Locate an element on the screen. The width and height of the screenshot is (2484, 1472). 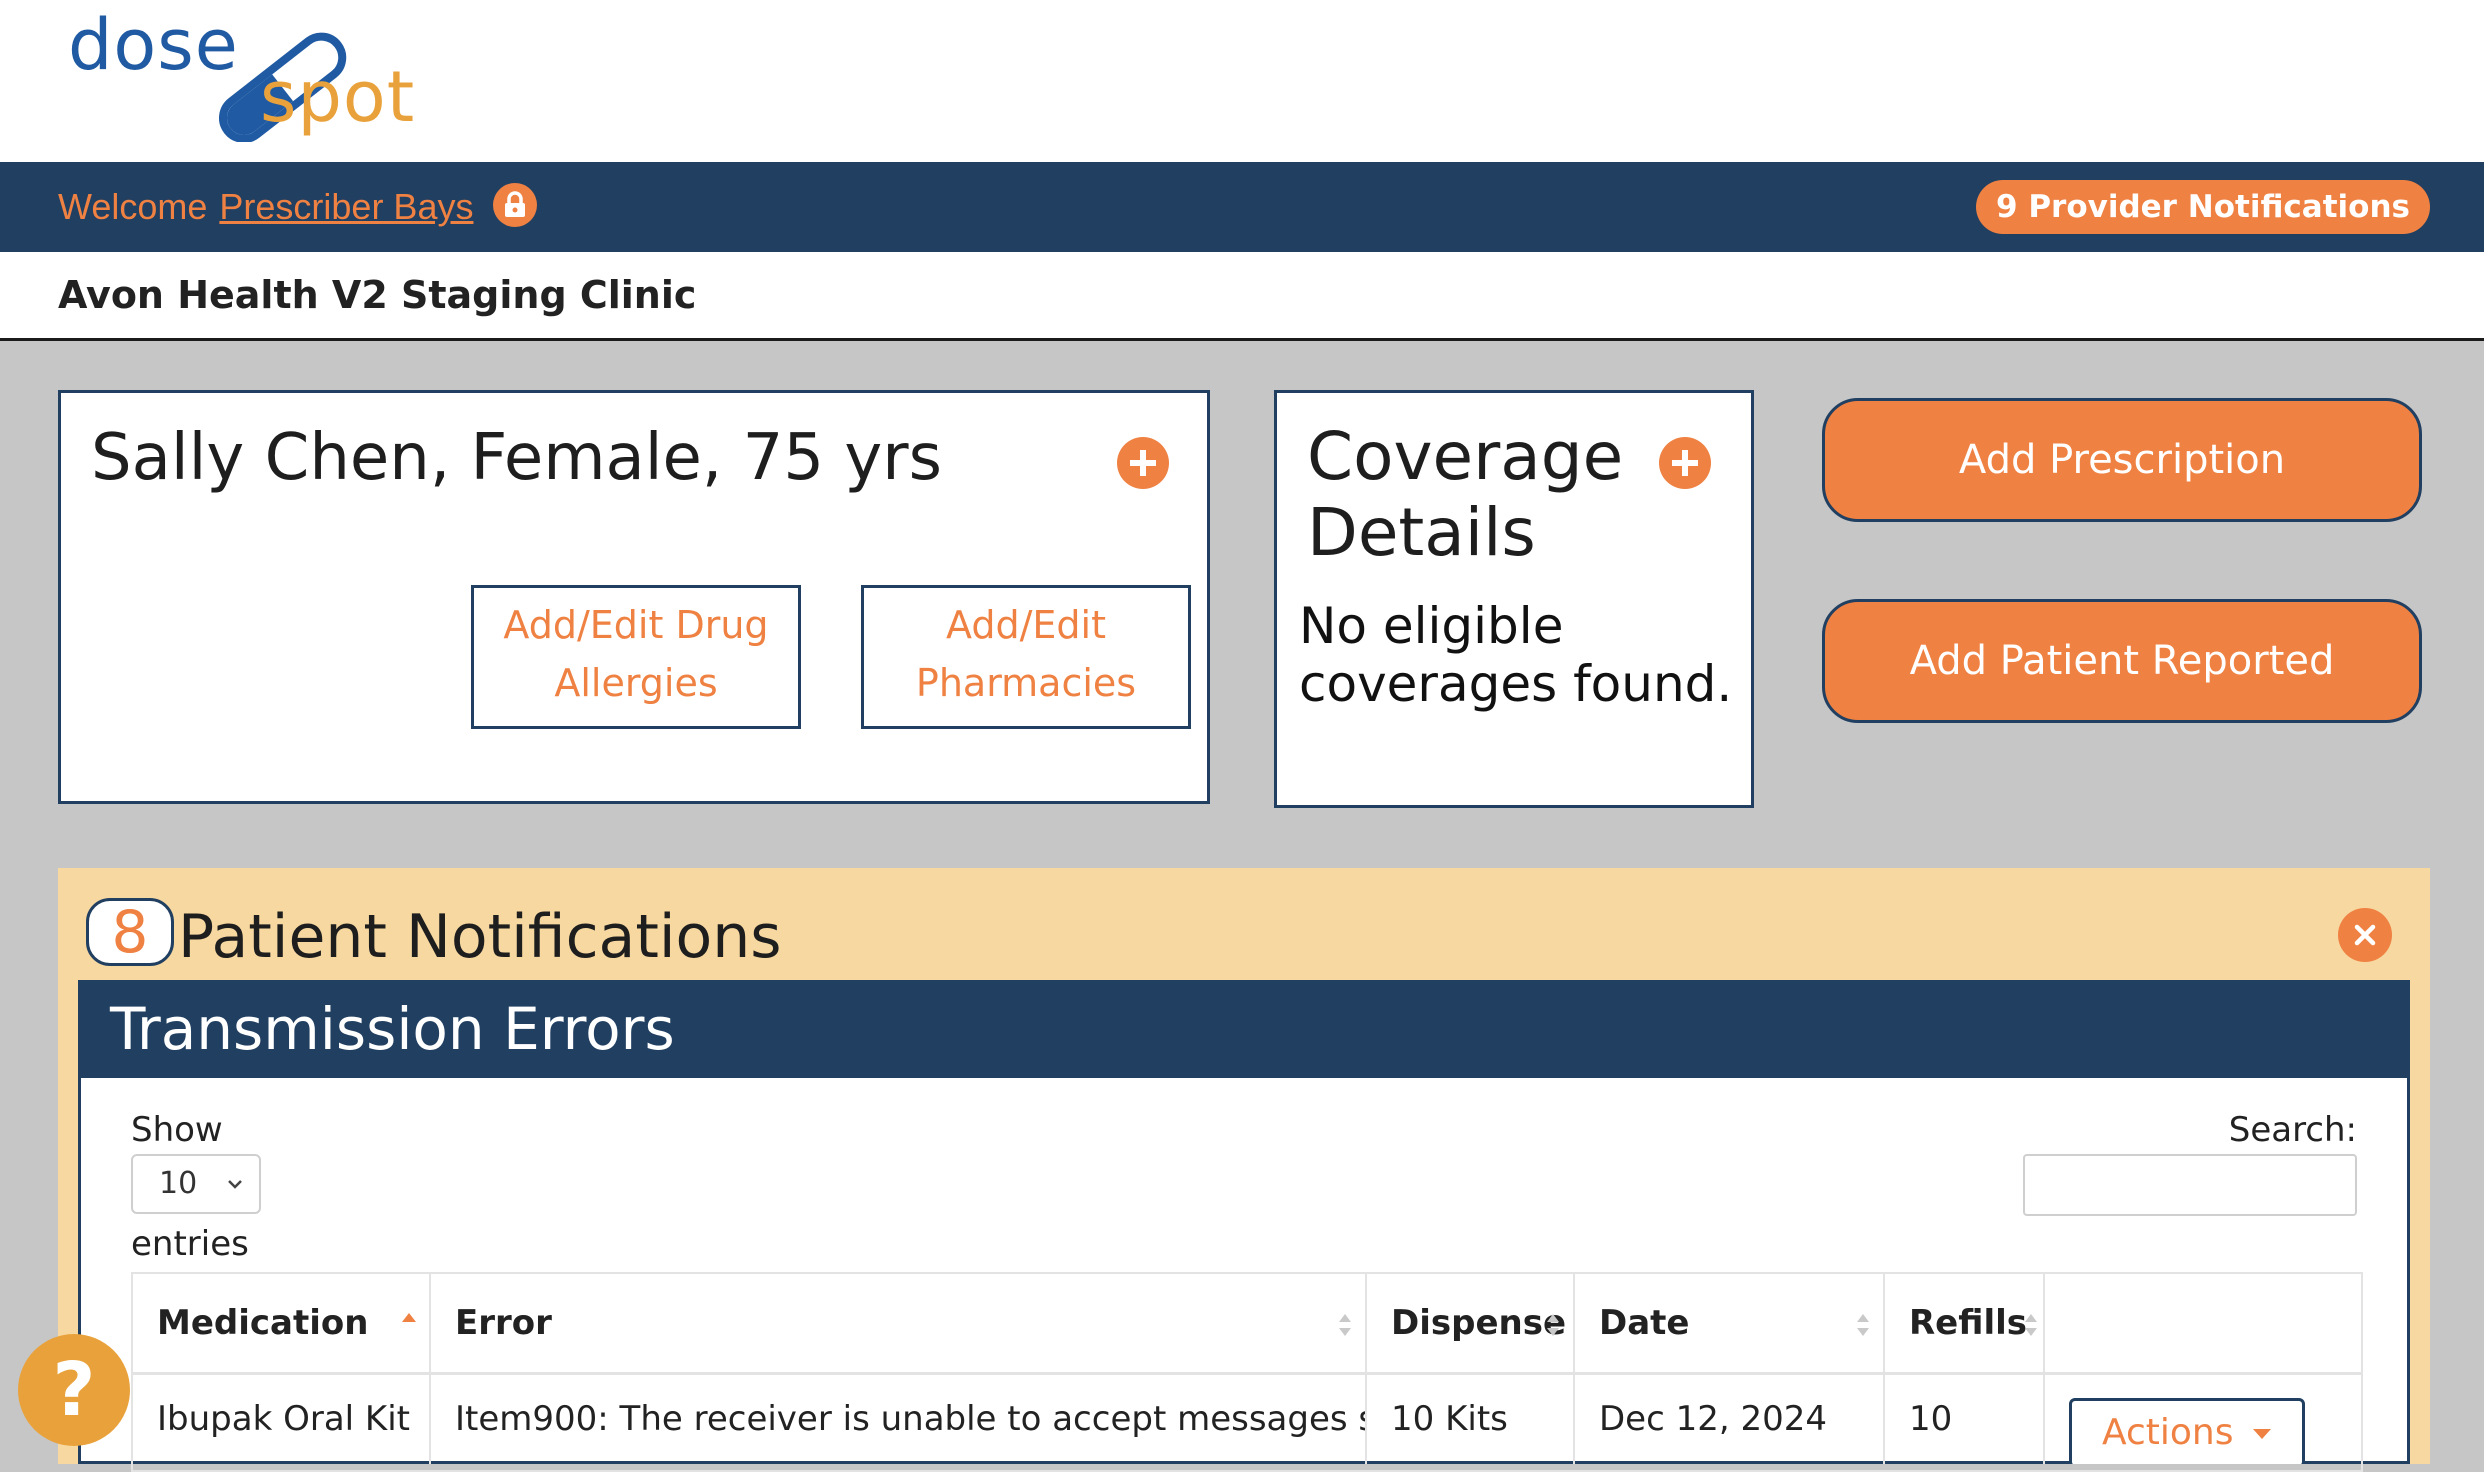
patient-summary: Sally Chen, Female, 75 yrs is located at coordinates (516, 458).